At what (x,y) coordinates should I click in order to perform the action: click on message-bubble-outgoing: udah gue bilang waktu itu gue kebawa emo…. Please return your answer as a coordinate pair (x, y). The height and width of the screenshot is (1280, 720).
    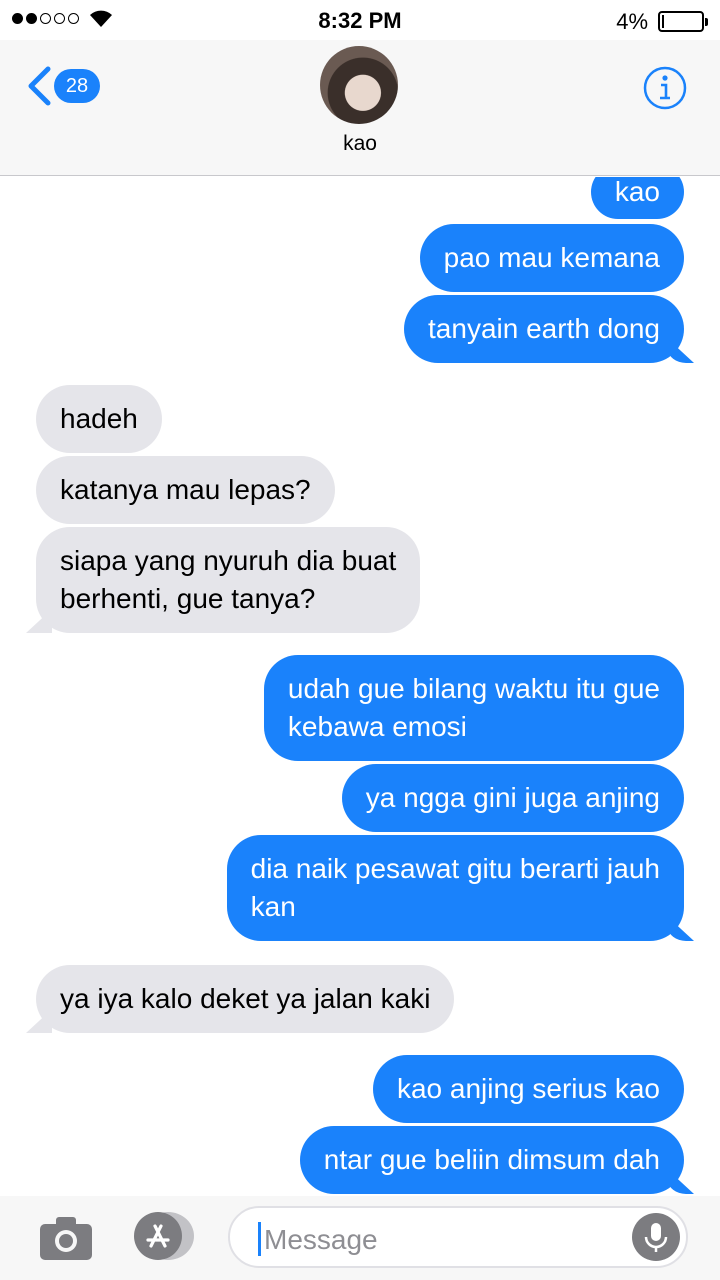
    Looking at the image, I should click on (473, 708).